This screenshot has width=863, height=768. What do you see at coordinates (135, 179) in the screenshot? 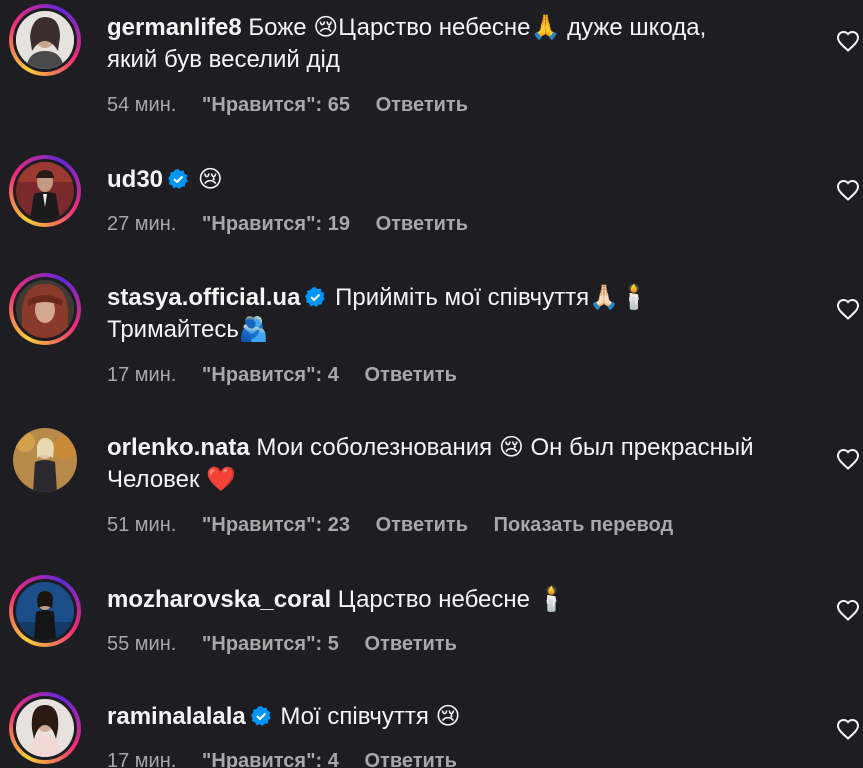
I see `username-link: ud30` at bounding box center [135, 179].